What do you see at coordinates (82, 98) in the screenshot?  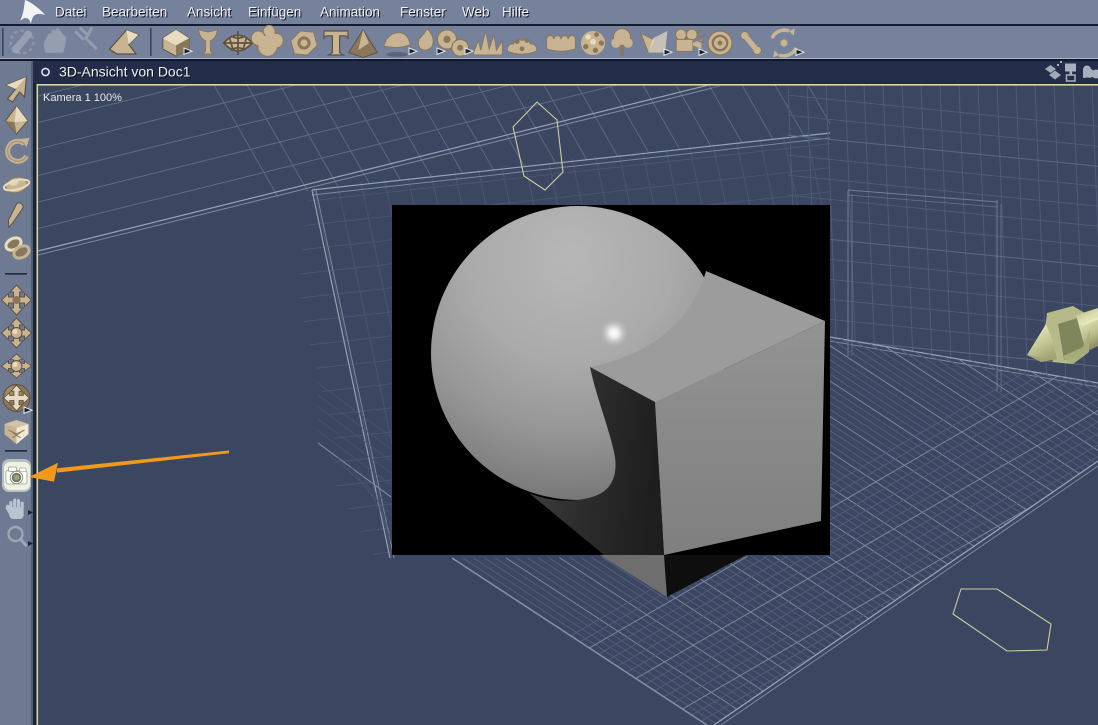 I see `svg-text: Kamera 1 100%` at bounding box center [82, 98].